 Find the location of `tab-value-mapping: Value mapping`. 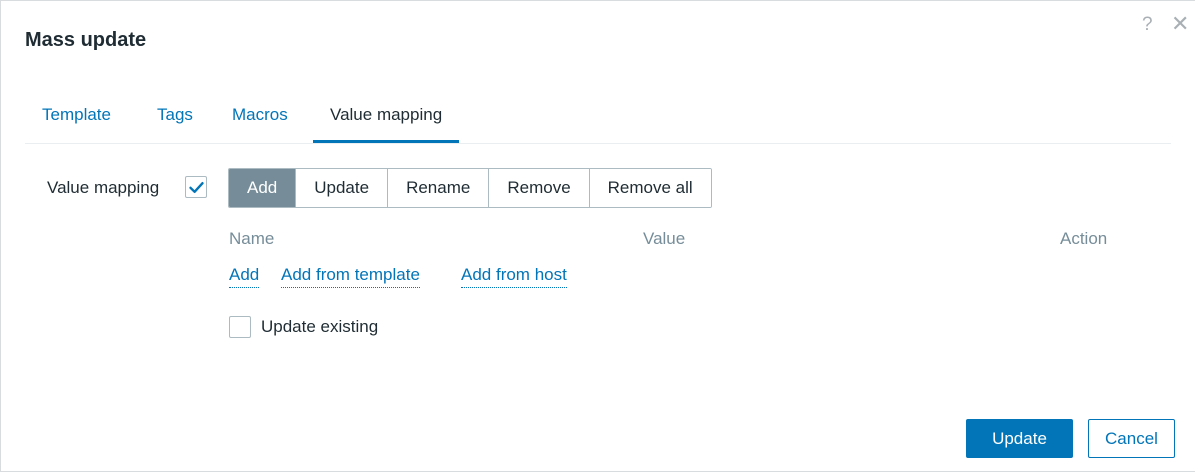

tab-value-mapping: Value mapping is located at coordinates (386, 124).